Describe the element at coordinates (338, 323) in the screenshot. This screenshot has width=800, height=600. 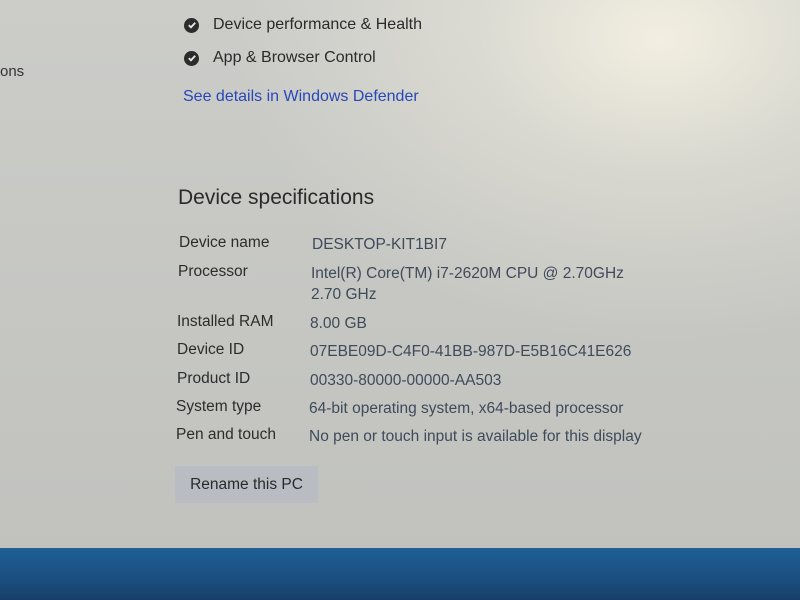
I see `spec-value: 8.00 GB` at that location.